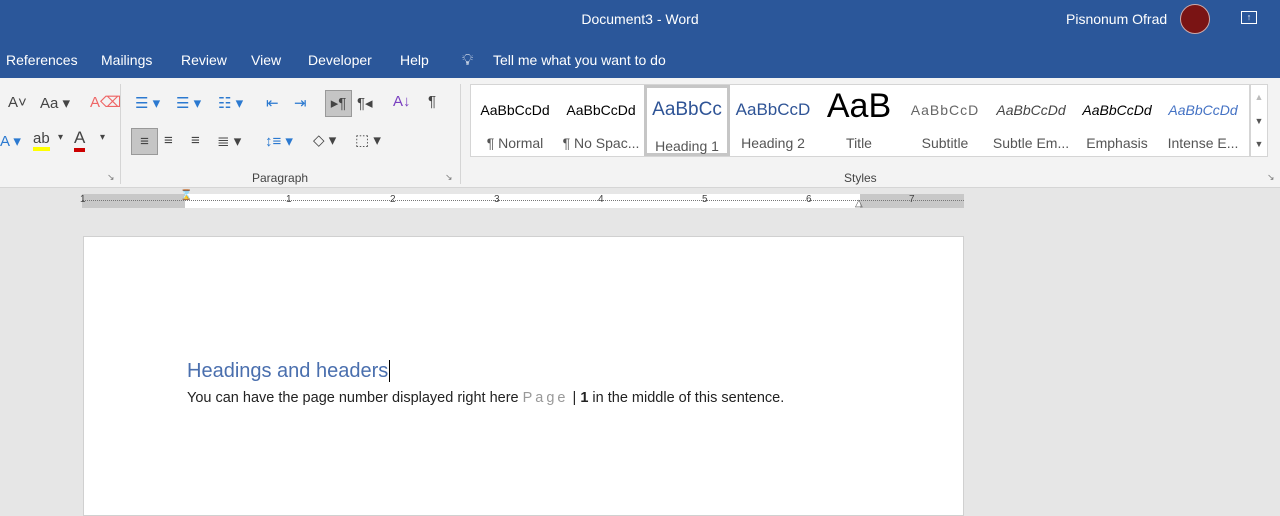 The width and height of the screenshot is (1280, 516). What do you see at coordinates (186, 195) in the screenshot?
I see `first-line-indent-marker: ⌛` at bounding box center [186, 195].